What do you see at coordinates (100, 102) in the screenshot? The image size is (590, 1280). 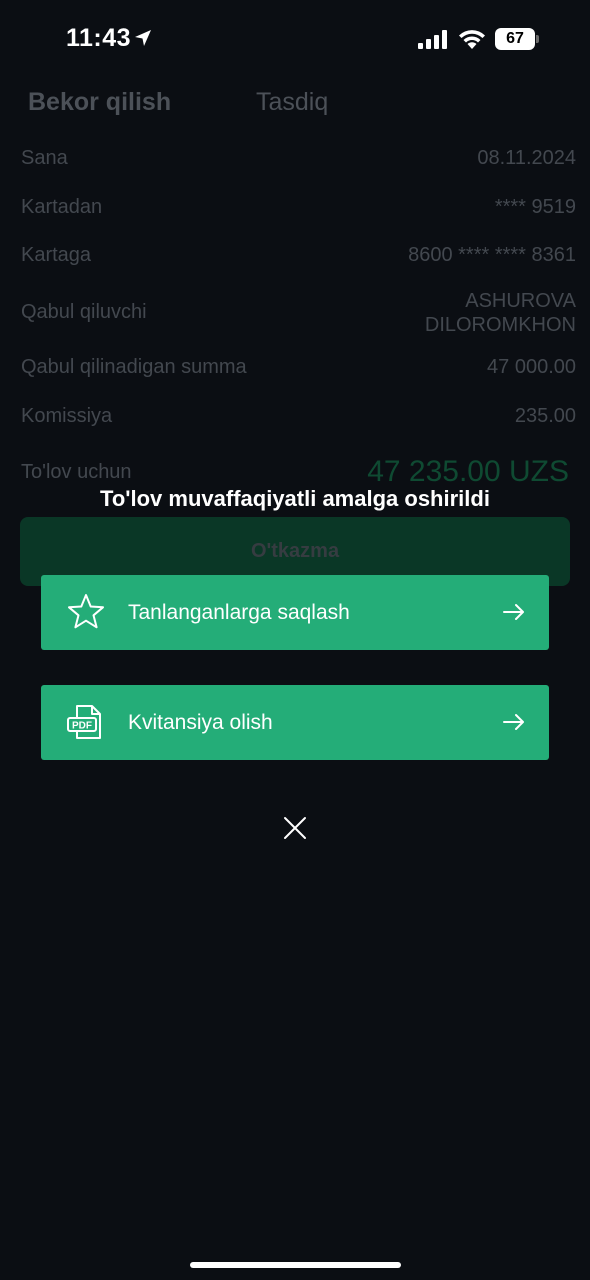 I see `tab-cancel: Bekor qilish` at bounding box center [100, 102].